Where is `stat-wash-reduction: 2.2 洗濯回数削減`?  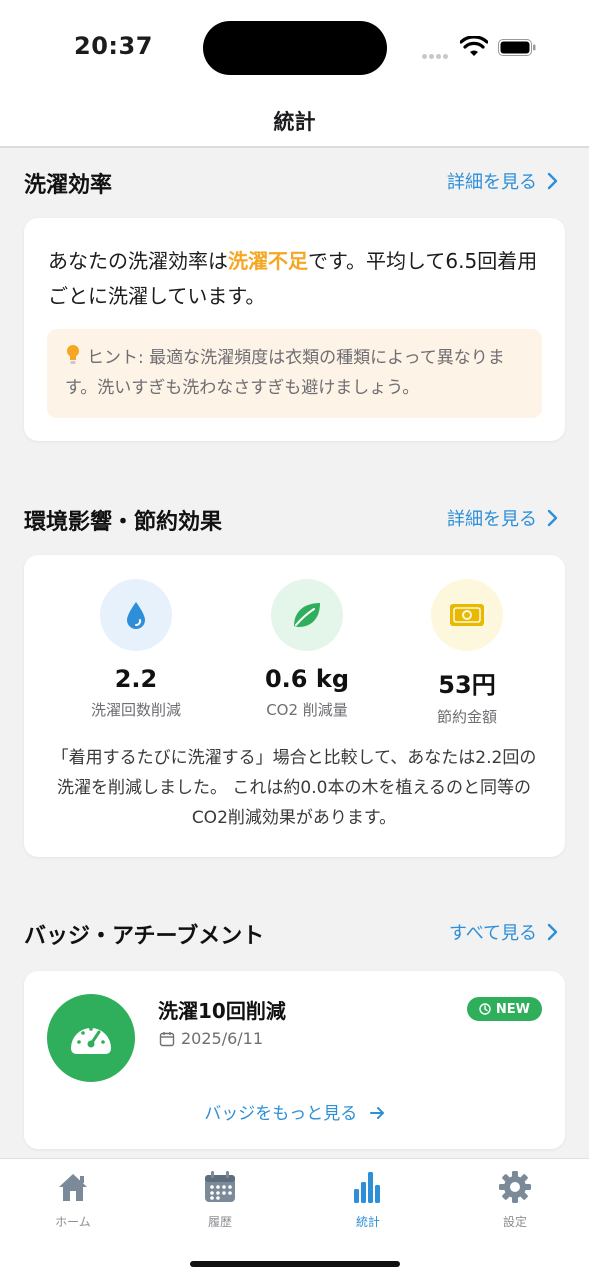 stat-wash-reduction: 2.2 洗濯回数削減 is located at coordinates (136, 649).